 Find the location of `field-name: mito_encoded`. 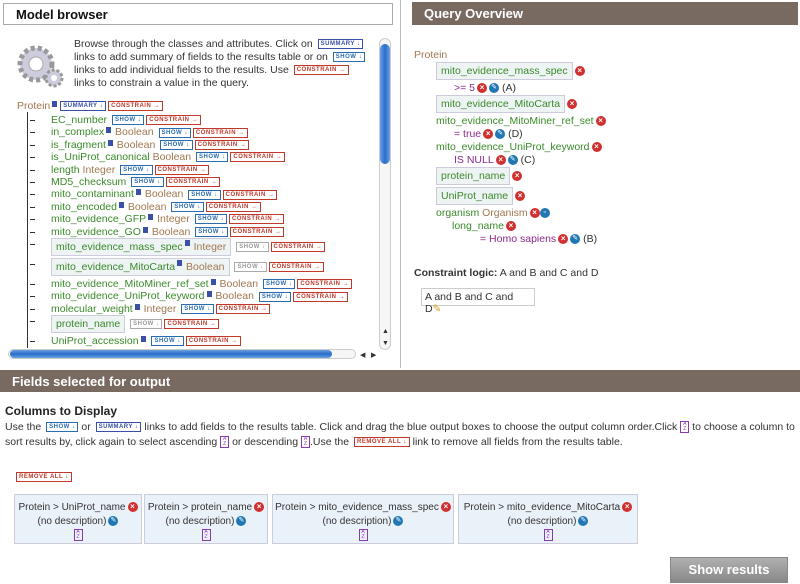

field-name: mito_encoded is located at coordinates (84, 207).